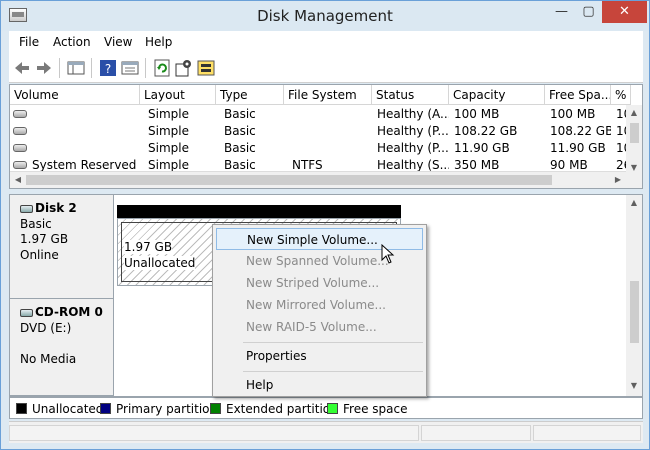 This screenshot has height=450, width=650. What do you see at coordinates (158, 42) in the screenshot?
I see `menu-help: Help` at bounding box center [158, 42].